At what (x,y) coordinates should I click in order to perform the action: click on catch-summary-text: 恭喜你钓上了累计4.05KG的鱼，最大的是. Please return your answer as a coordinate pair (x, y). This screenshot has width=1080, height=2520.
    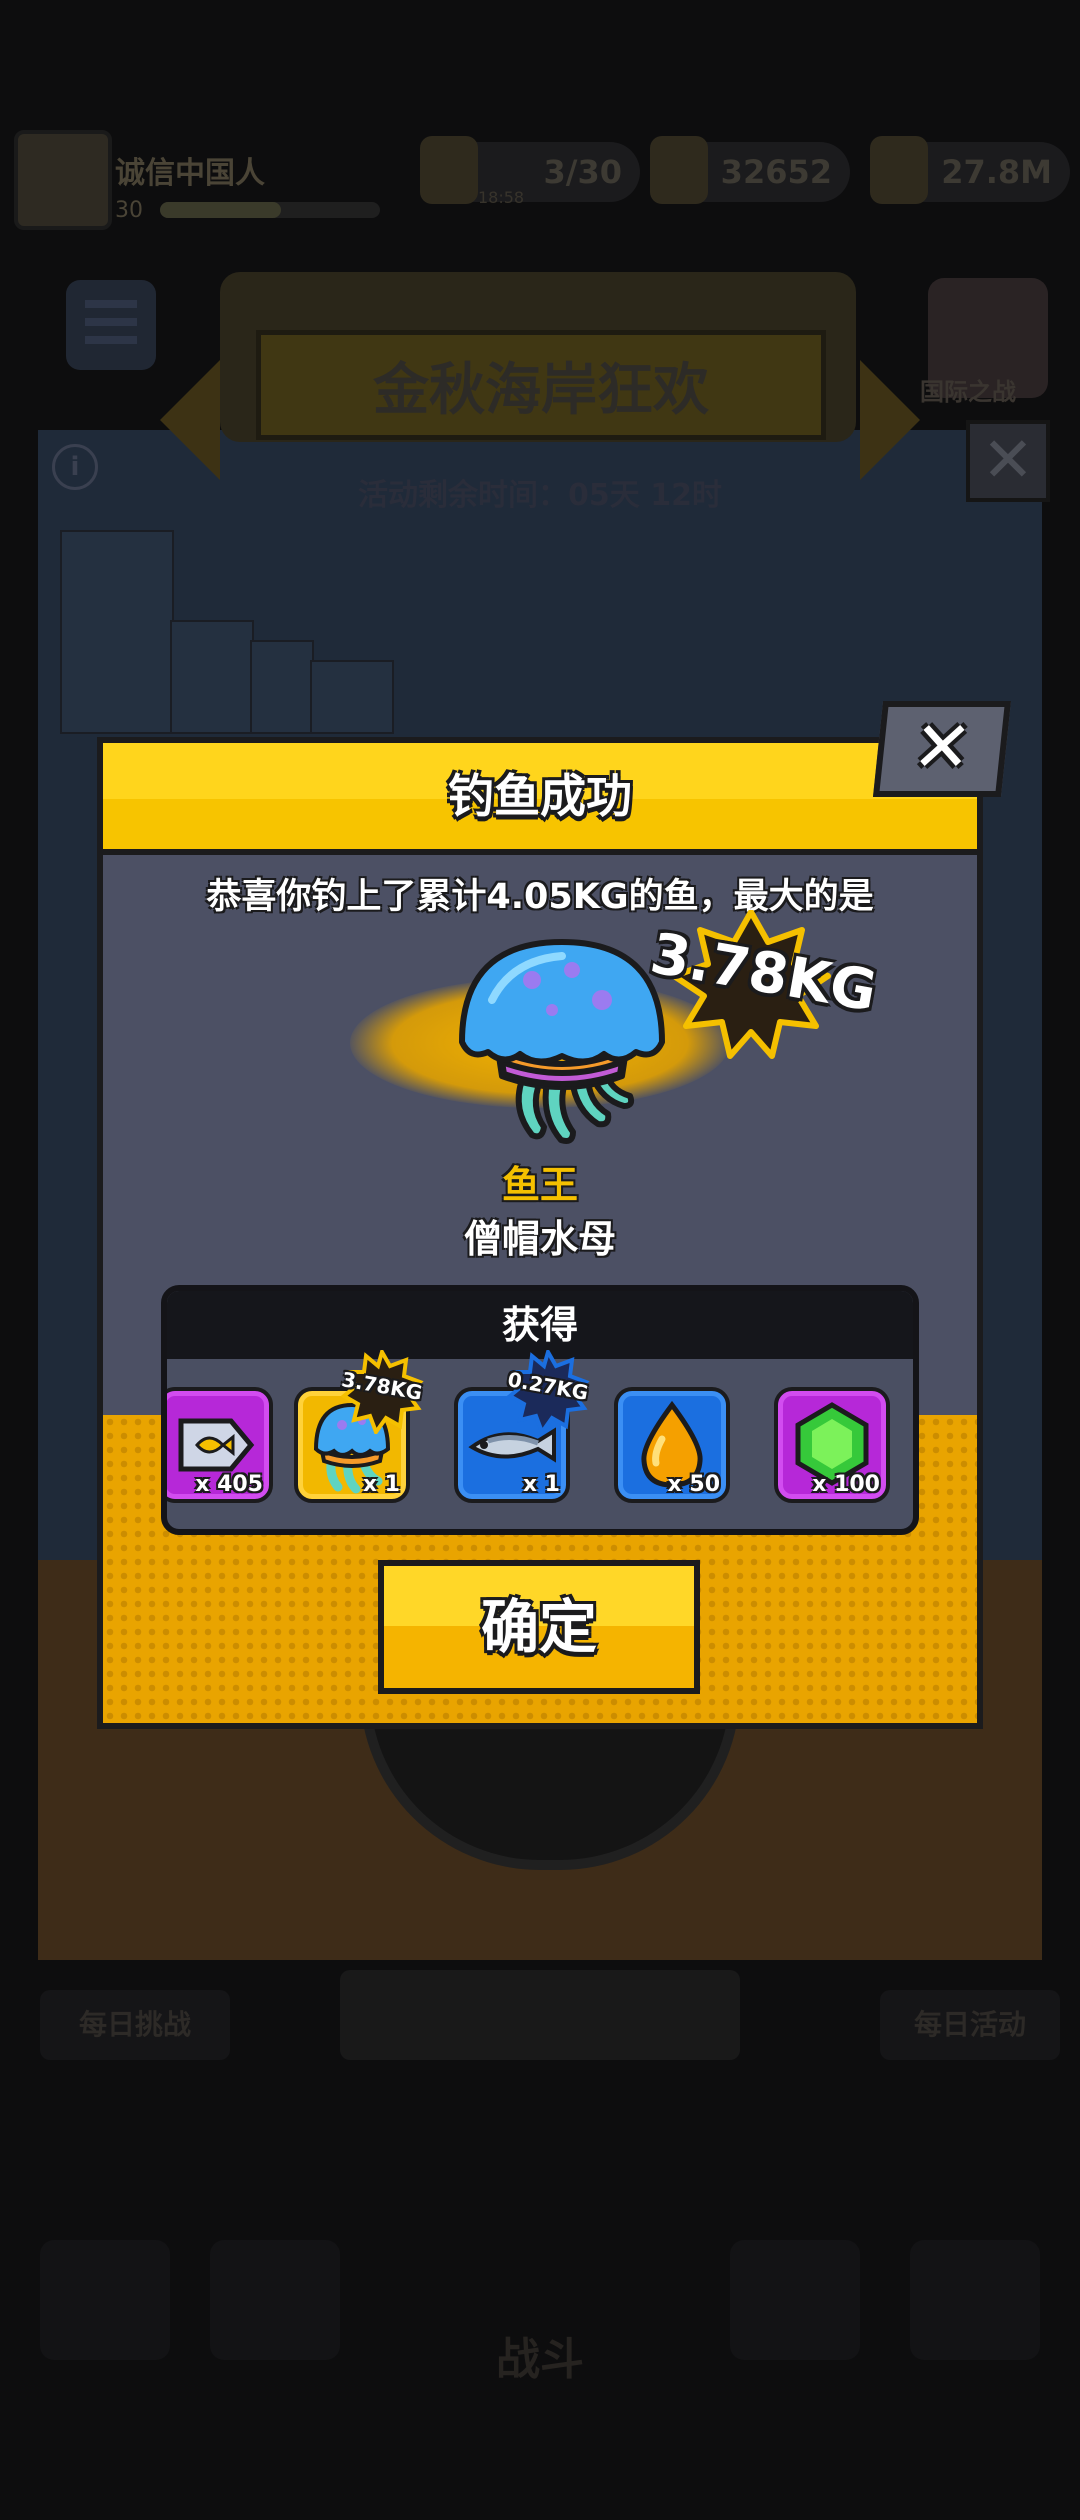
    Looking at the image, I should click on (540, 897).